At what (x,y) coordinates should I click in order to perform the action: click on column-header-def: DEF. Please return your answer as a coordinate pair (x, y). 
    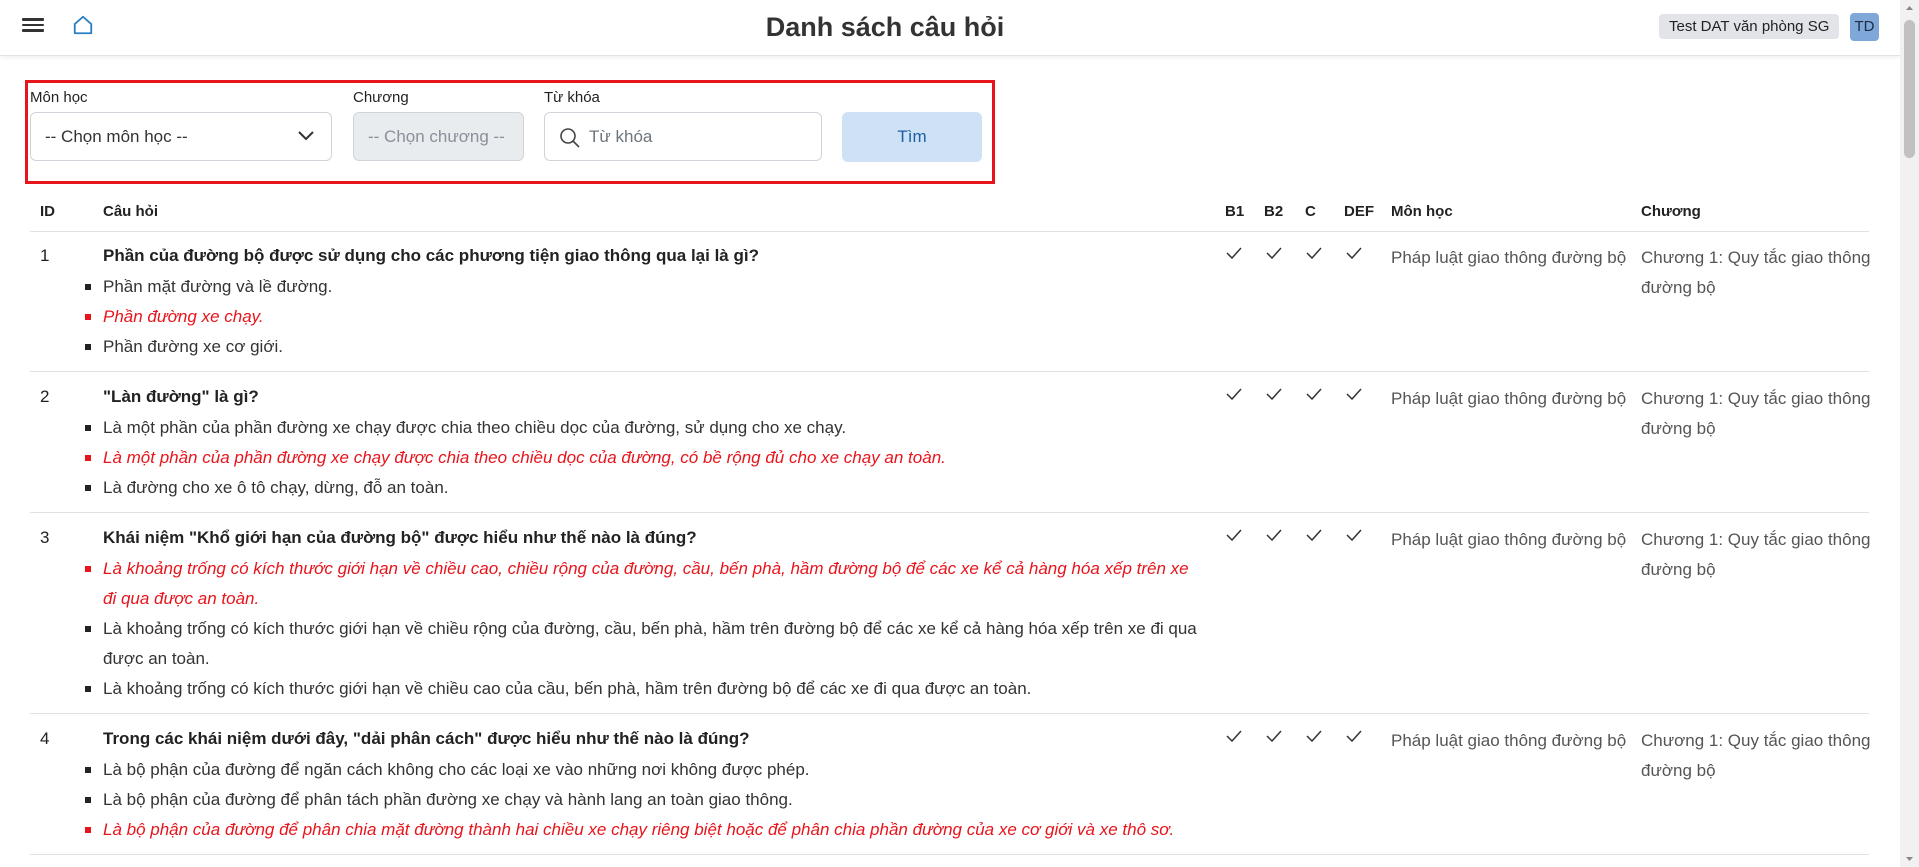
    Looking at the image, I should click on (1359, 211).